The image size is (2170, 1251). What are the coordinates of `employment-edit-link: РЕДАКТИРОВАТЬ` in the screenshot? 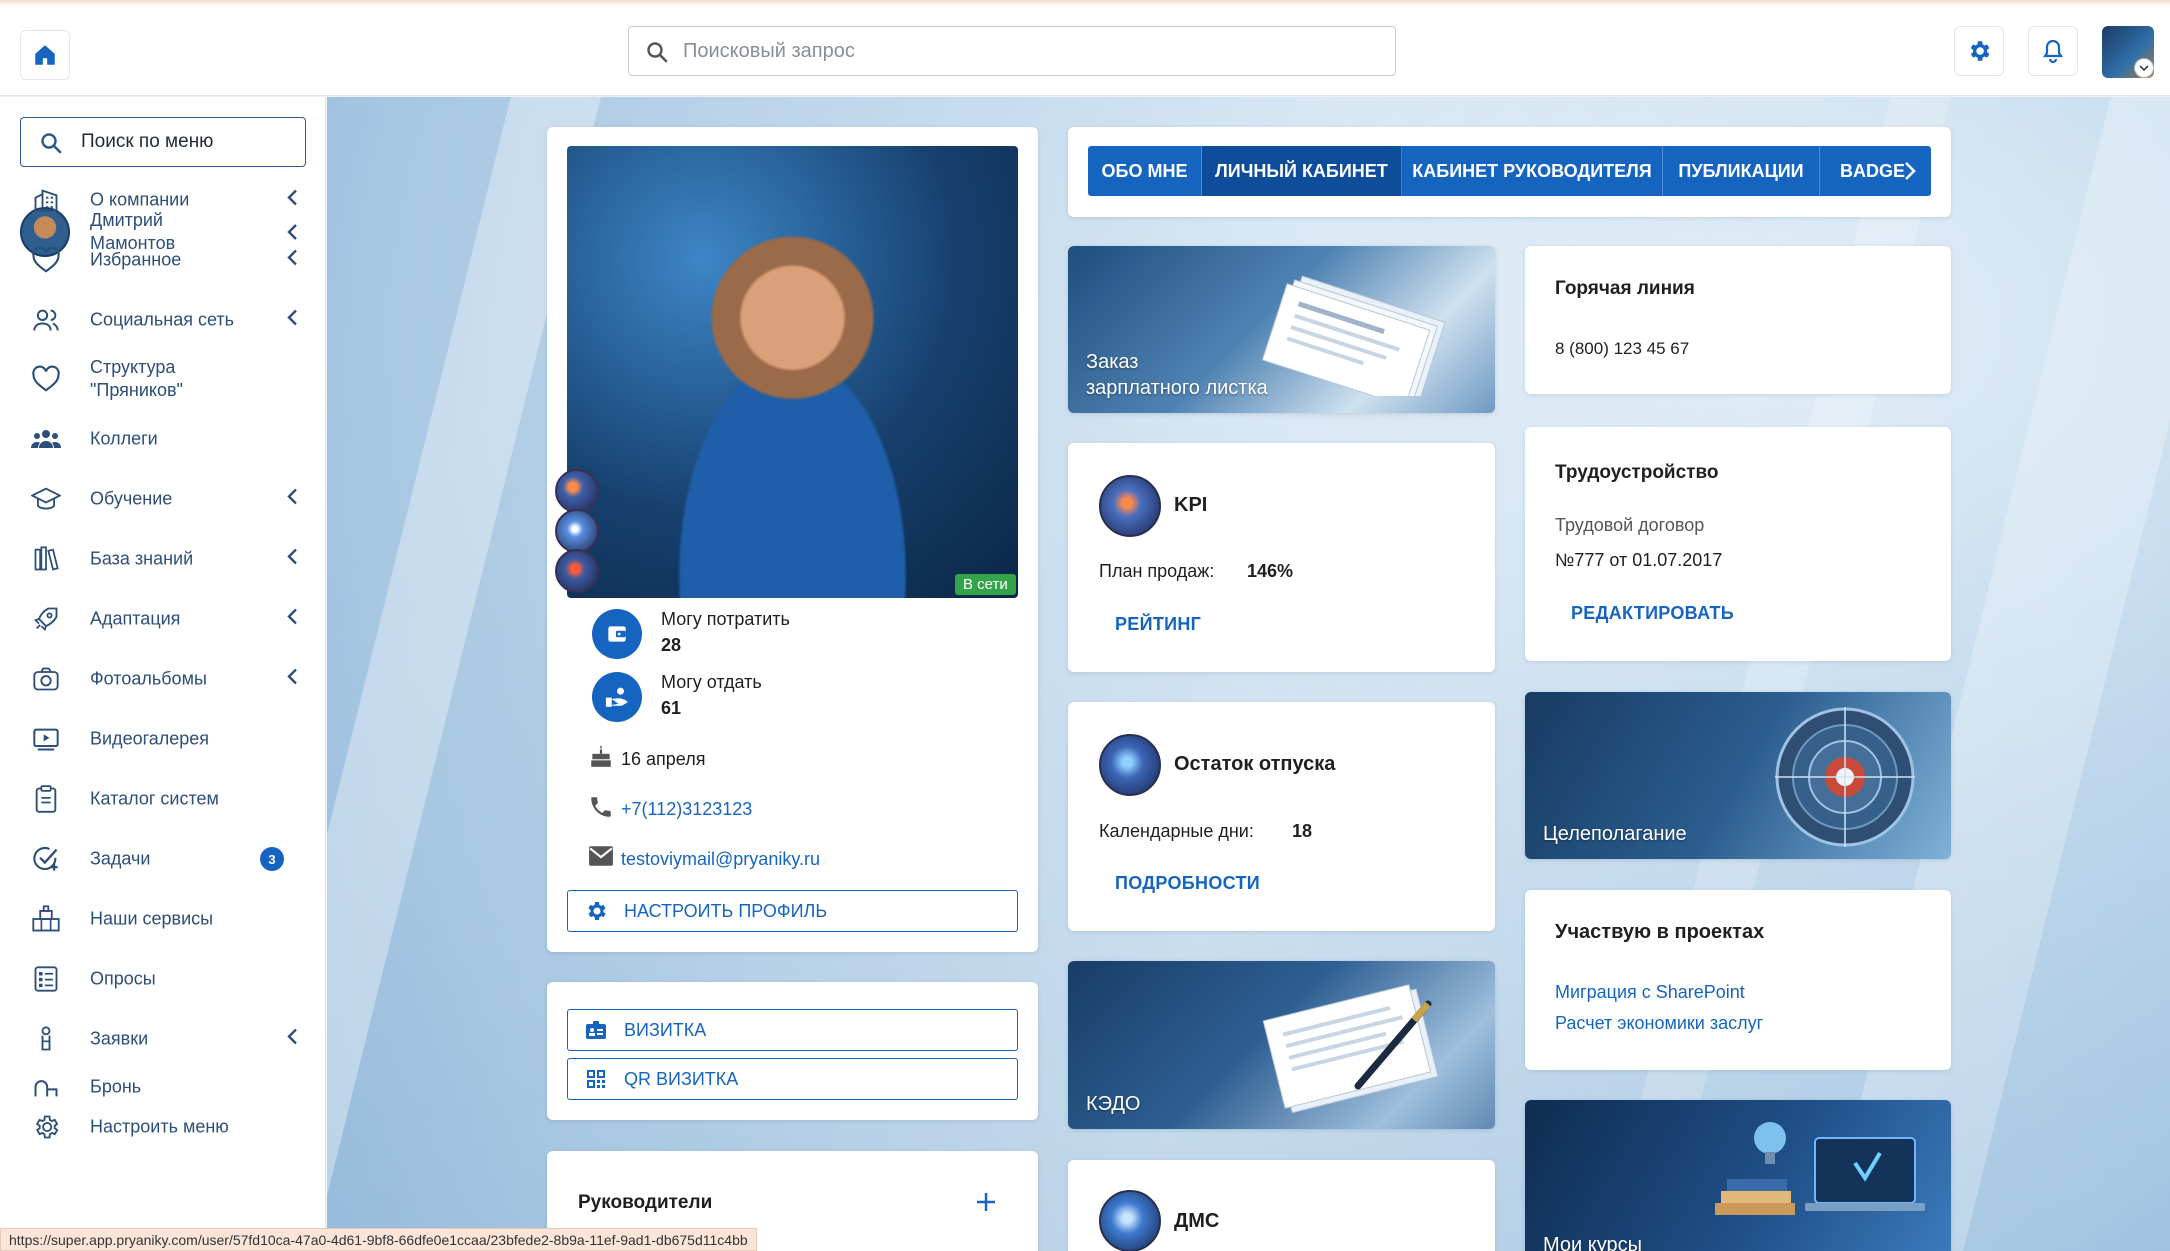 It's located at (1652, 613).